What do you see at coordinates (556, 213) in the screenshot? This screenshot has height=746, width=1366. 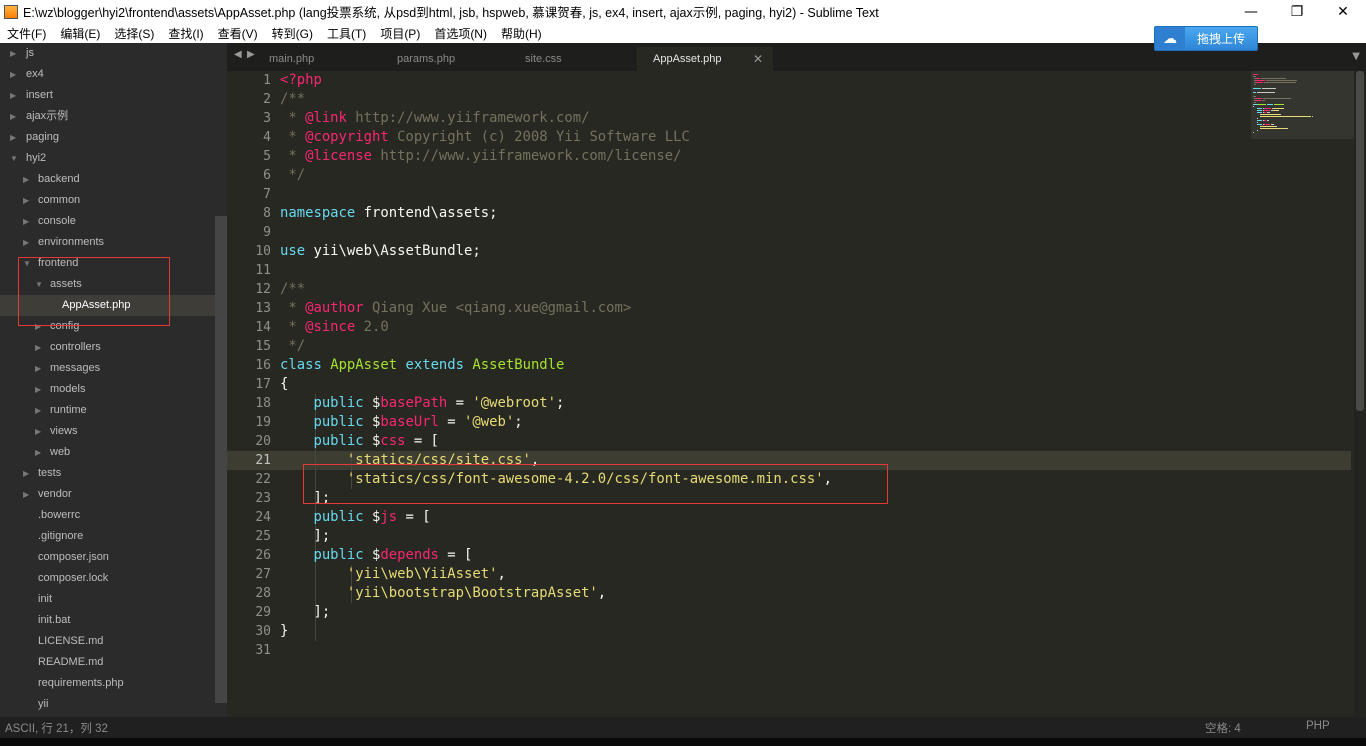 I see `code-line: namespace frontend\assets;` at bounding box center [556, 213].